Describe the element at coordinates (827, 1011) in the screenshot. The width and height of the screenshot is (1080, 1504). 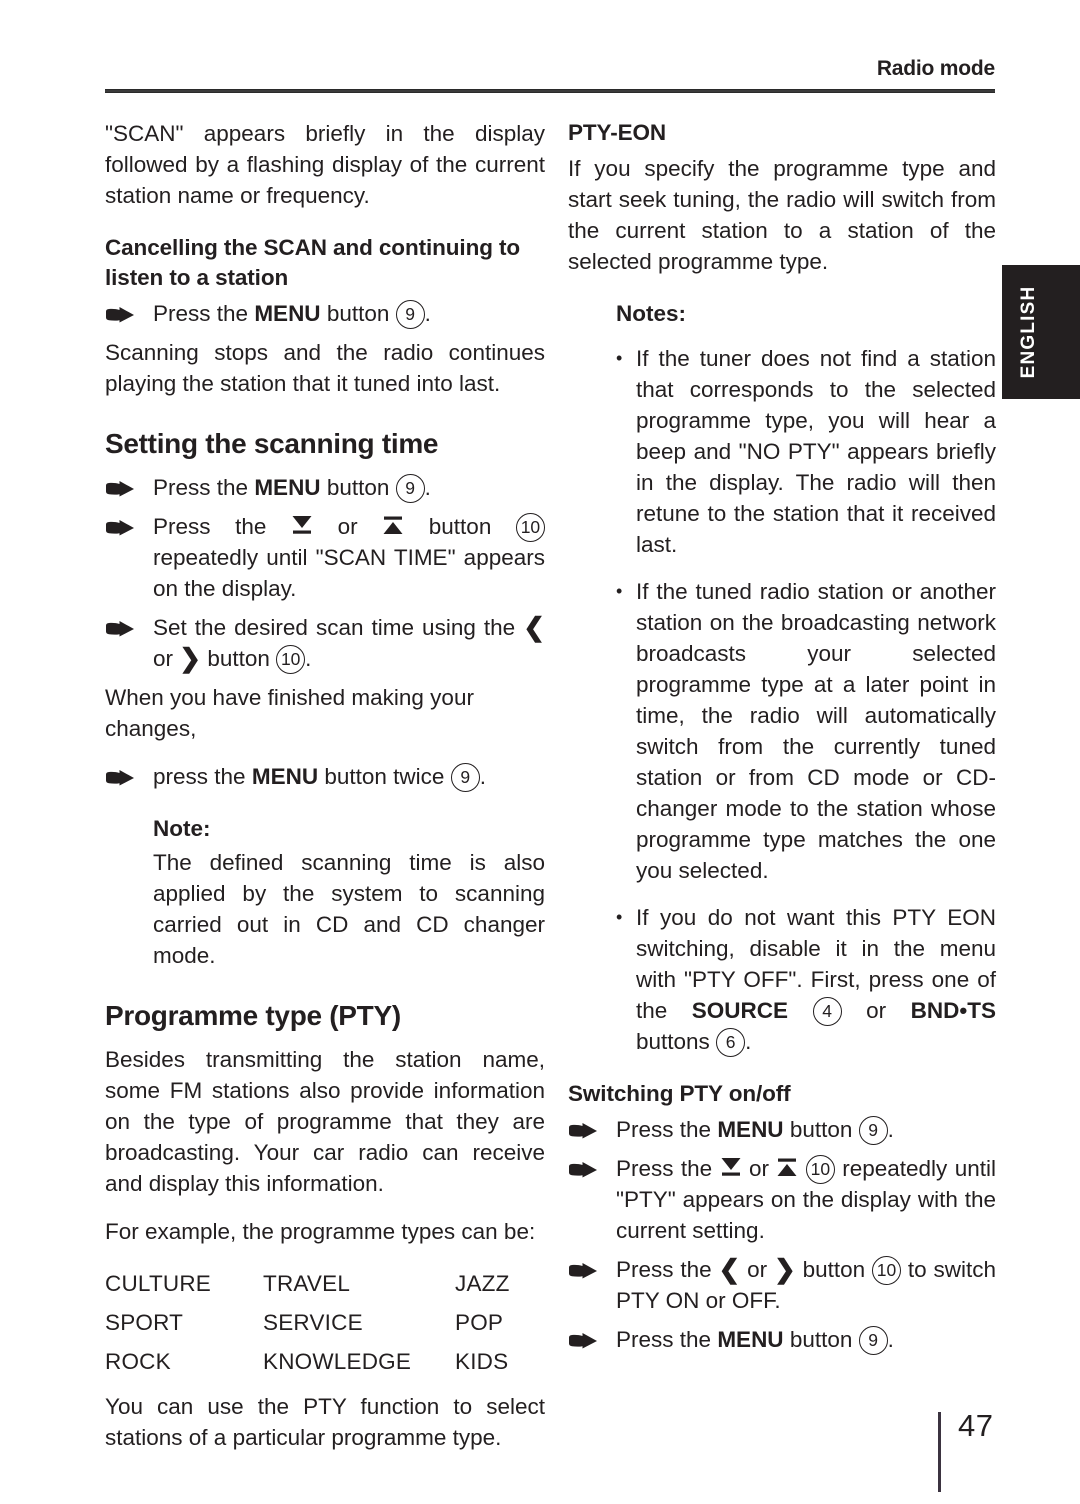
I see `button-reference-4: 4` at that location.